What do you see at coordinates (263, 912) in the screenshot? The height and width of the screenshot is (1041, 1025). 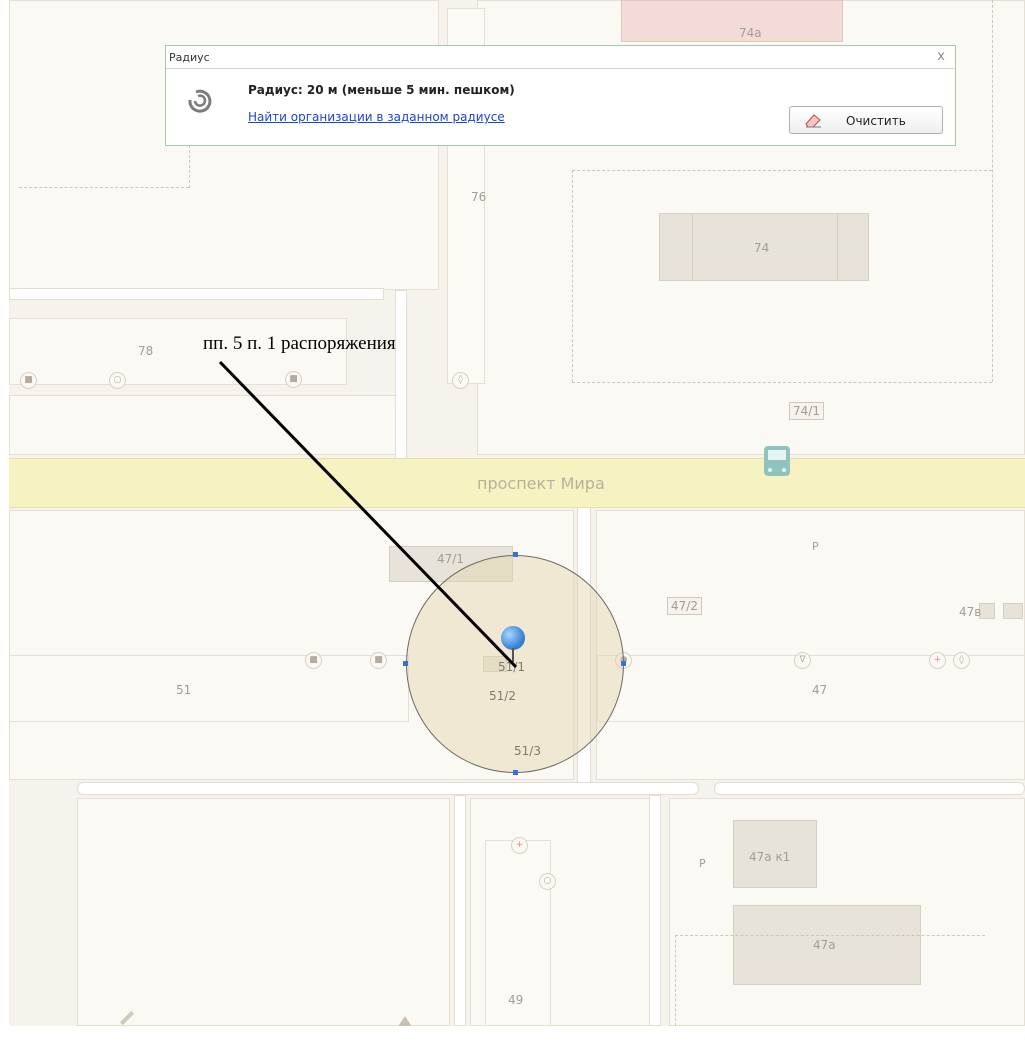 I see `block-bottom-left` at bounding box center [263, 912].